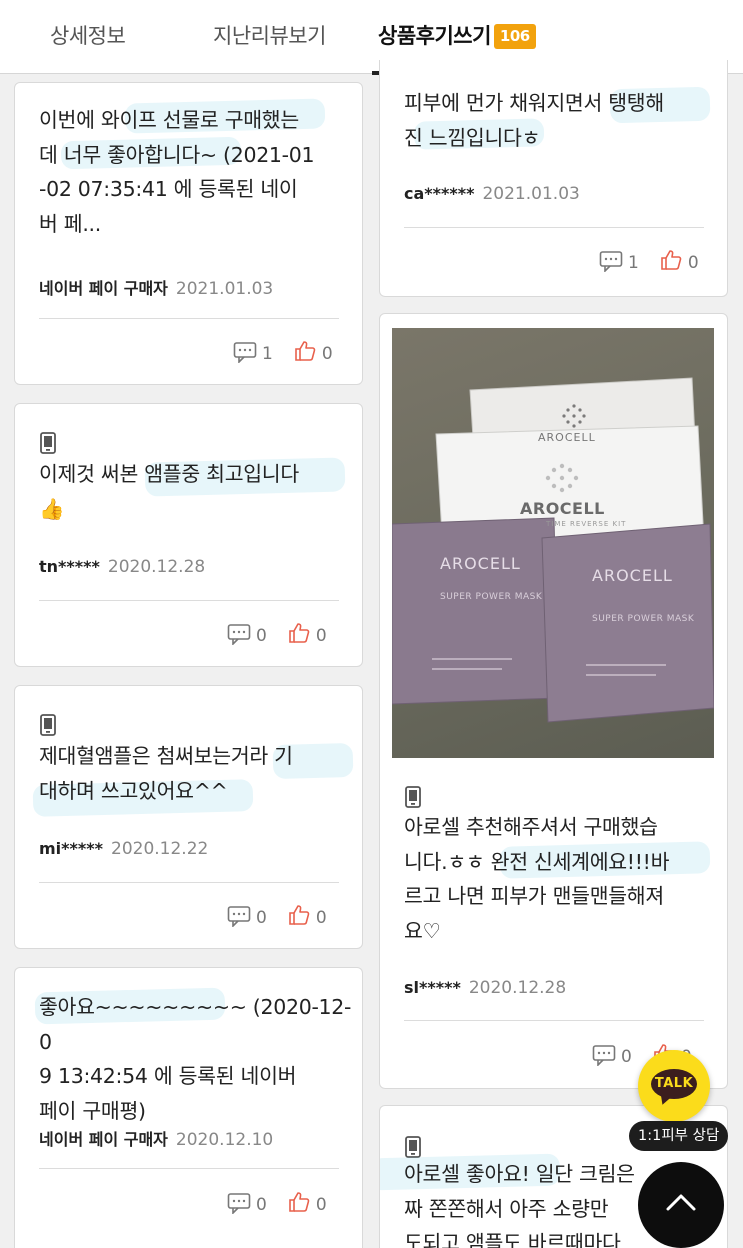  What do you see at coordinates (480, 563) in the screenshot?
I see `mask-brand-label: AROCELL` at bounding box center [480, 563].